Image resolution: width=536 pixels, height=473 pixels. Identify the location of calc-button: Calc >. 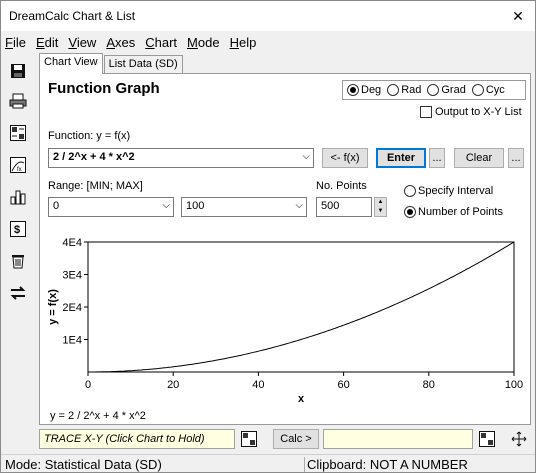
(296, 439).